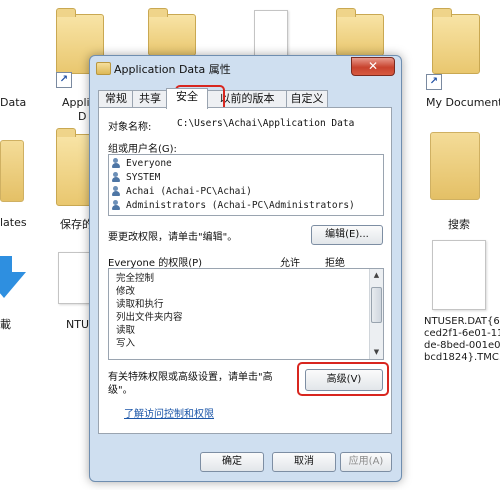 Image resolution: width=500 pixels, height=490 pixels. Describe the element at coordinates (459, 224) in the screenshot. I see `desktop-label-search: 搜索` at that location.